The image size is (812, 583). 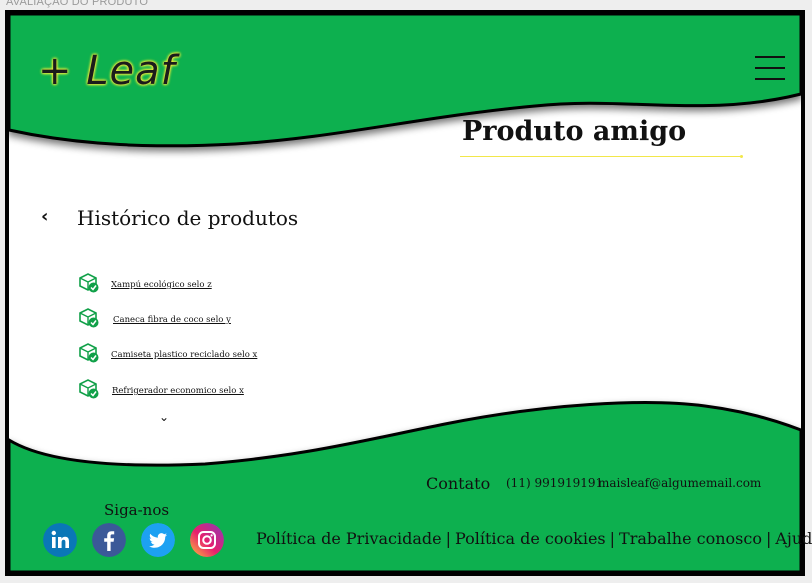 What do you see at coordinates (679, 483) in the screenshot?
I see `contact-email: maisleaf@algumemail.com` at bounding box center [679, 483].